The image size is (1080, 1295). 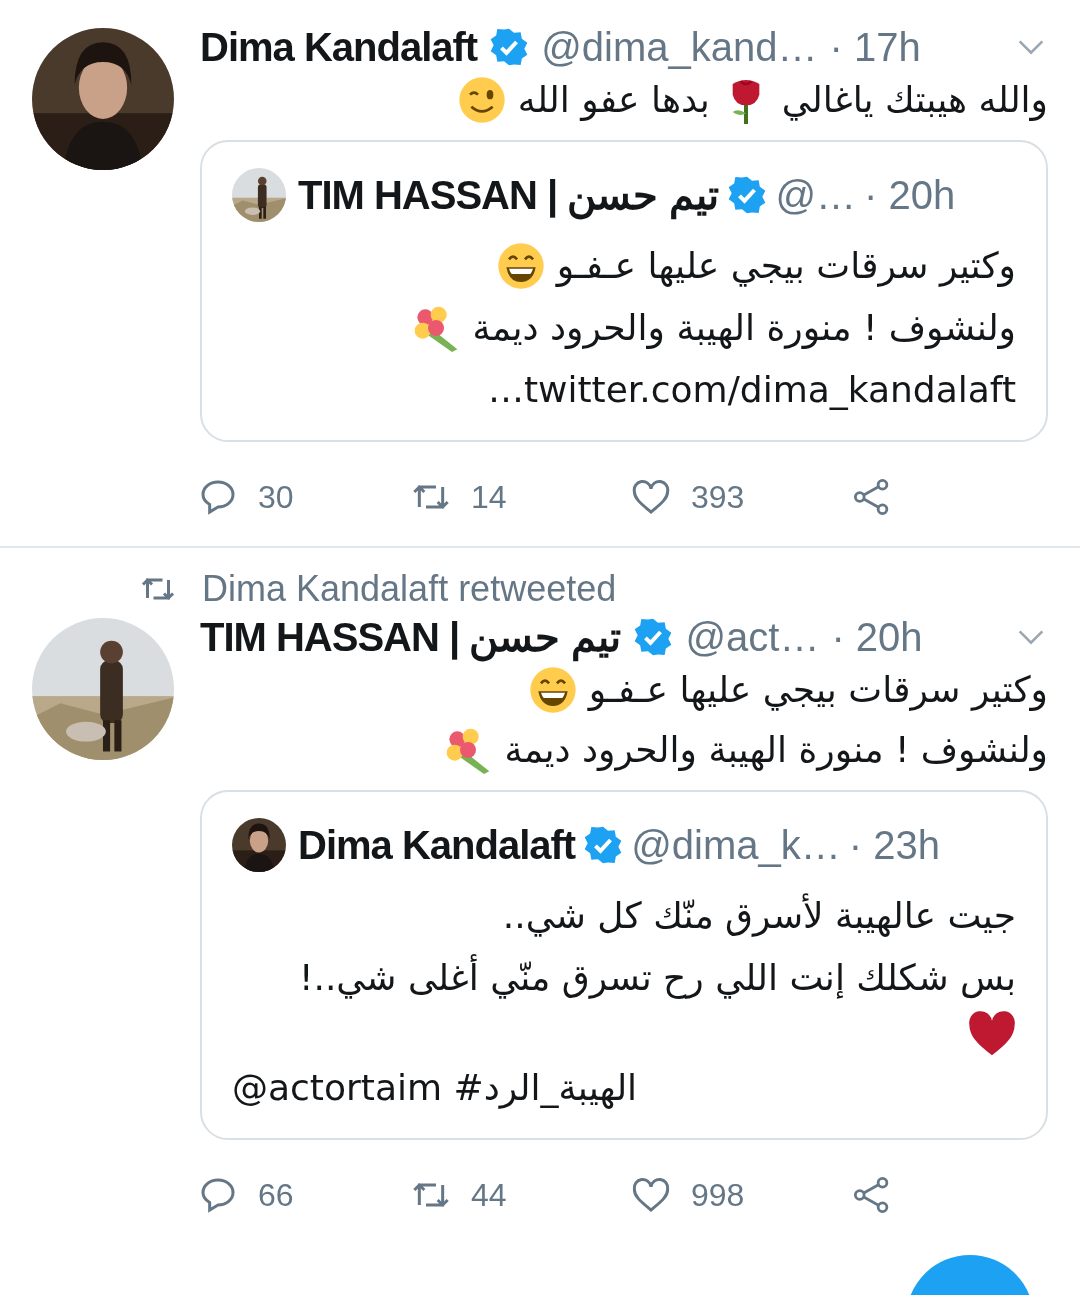 I want to click on retweet-count: 14, so click(x=489, y=497).